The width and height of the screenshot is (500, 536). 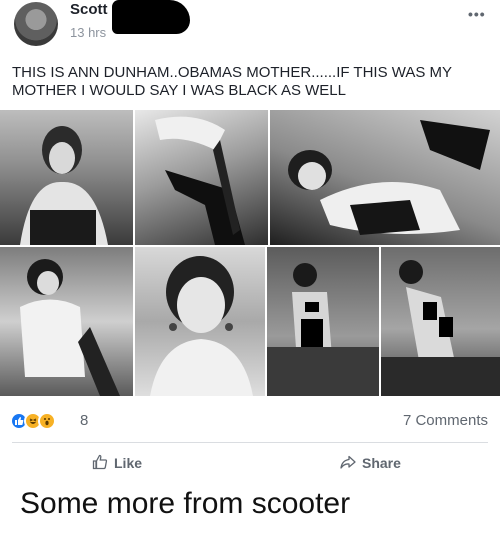 I want to click on share-arrow-icon, so click(x=348, y=463).